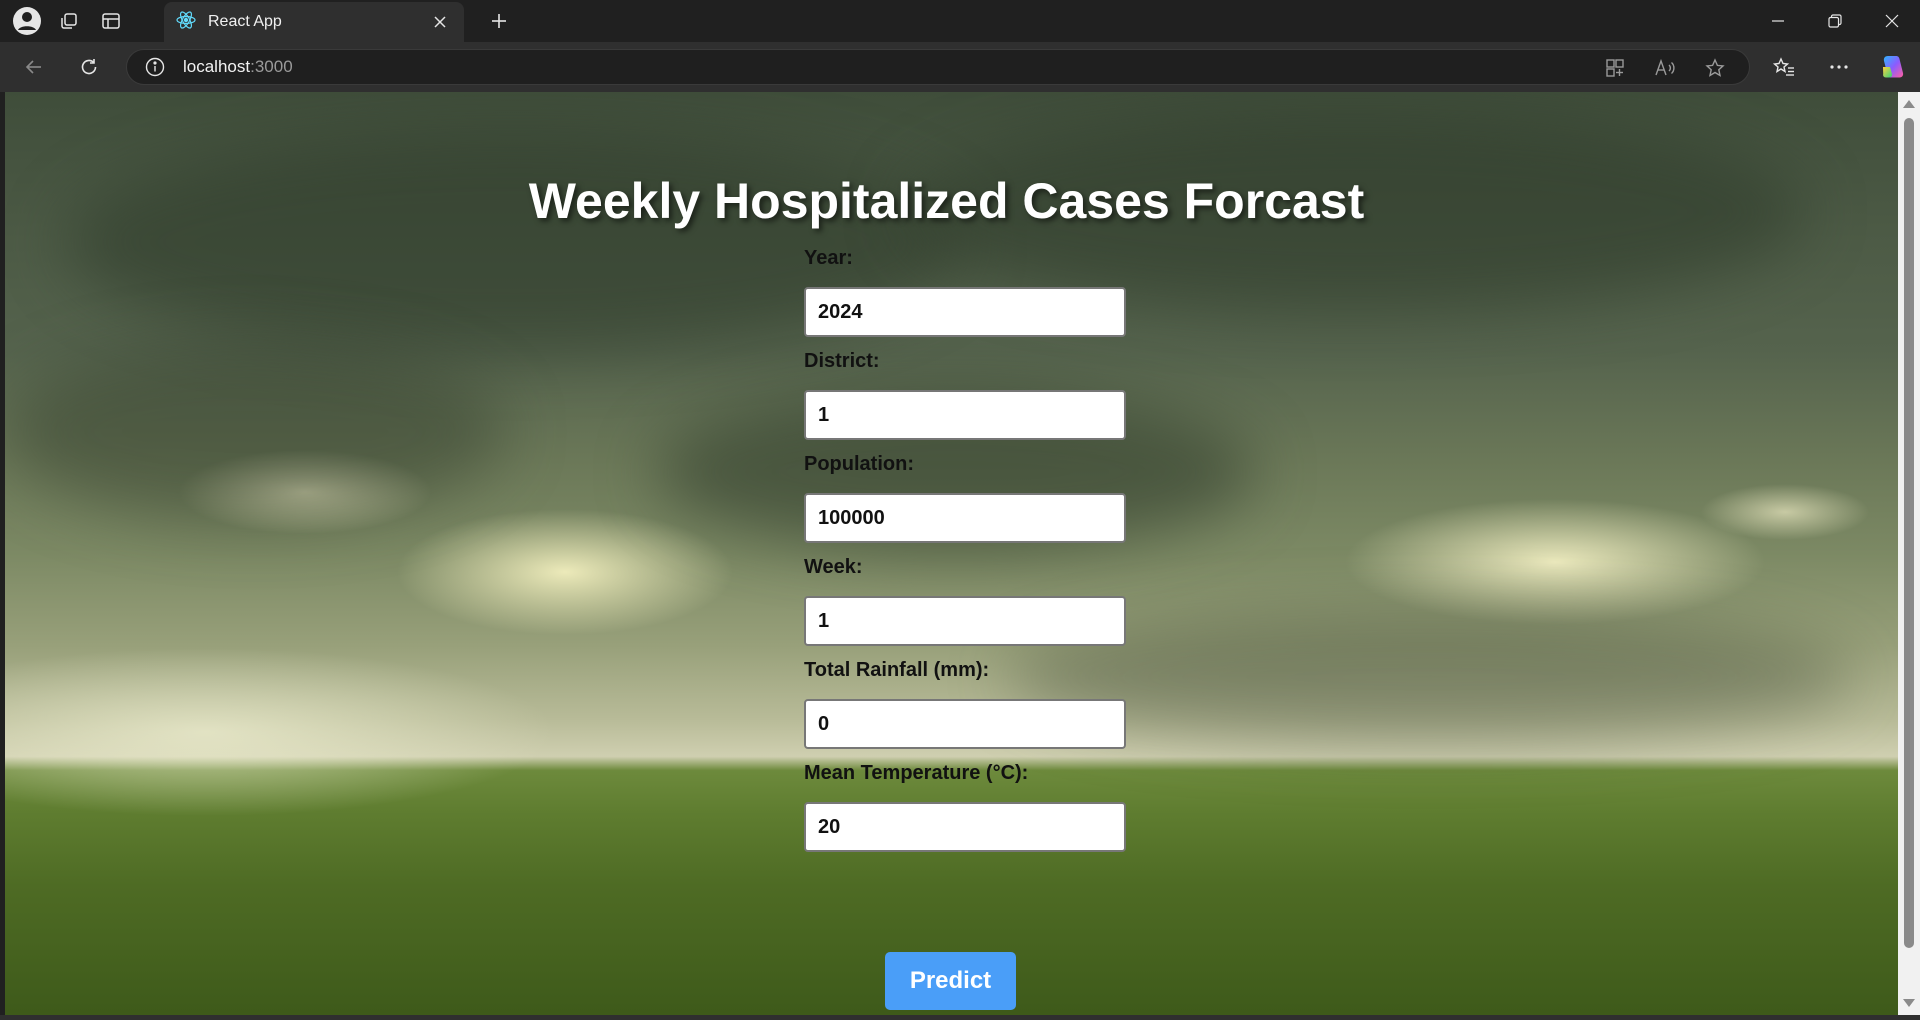  What do you see at coordinates (965, 827) in the screenshot?
I see `mean-temperature-input` at bounding box center [965, 827].